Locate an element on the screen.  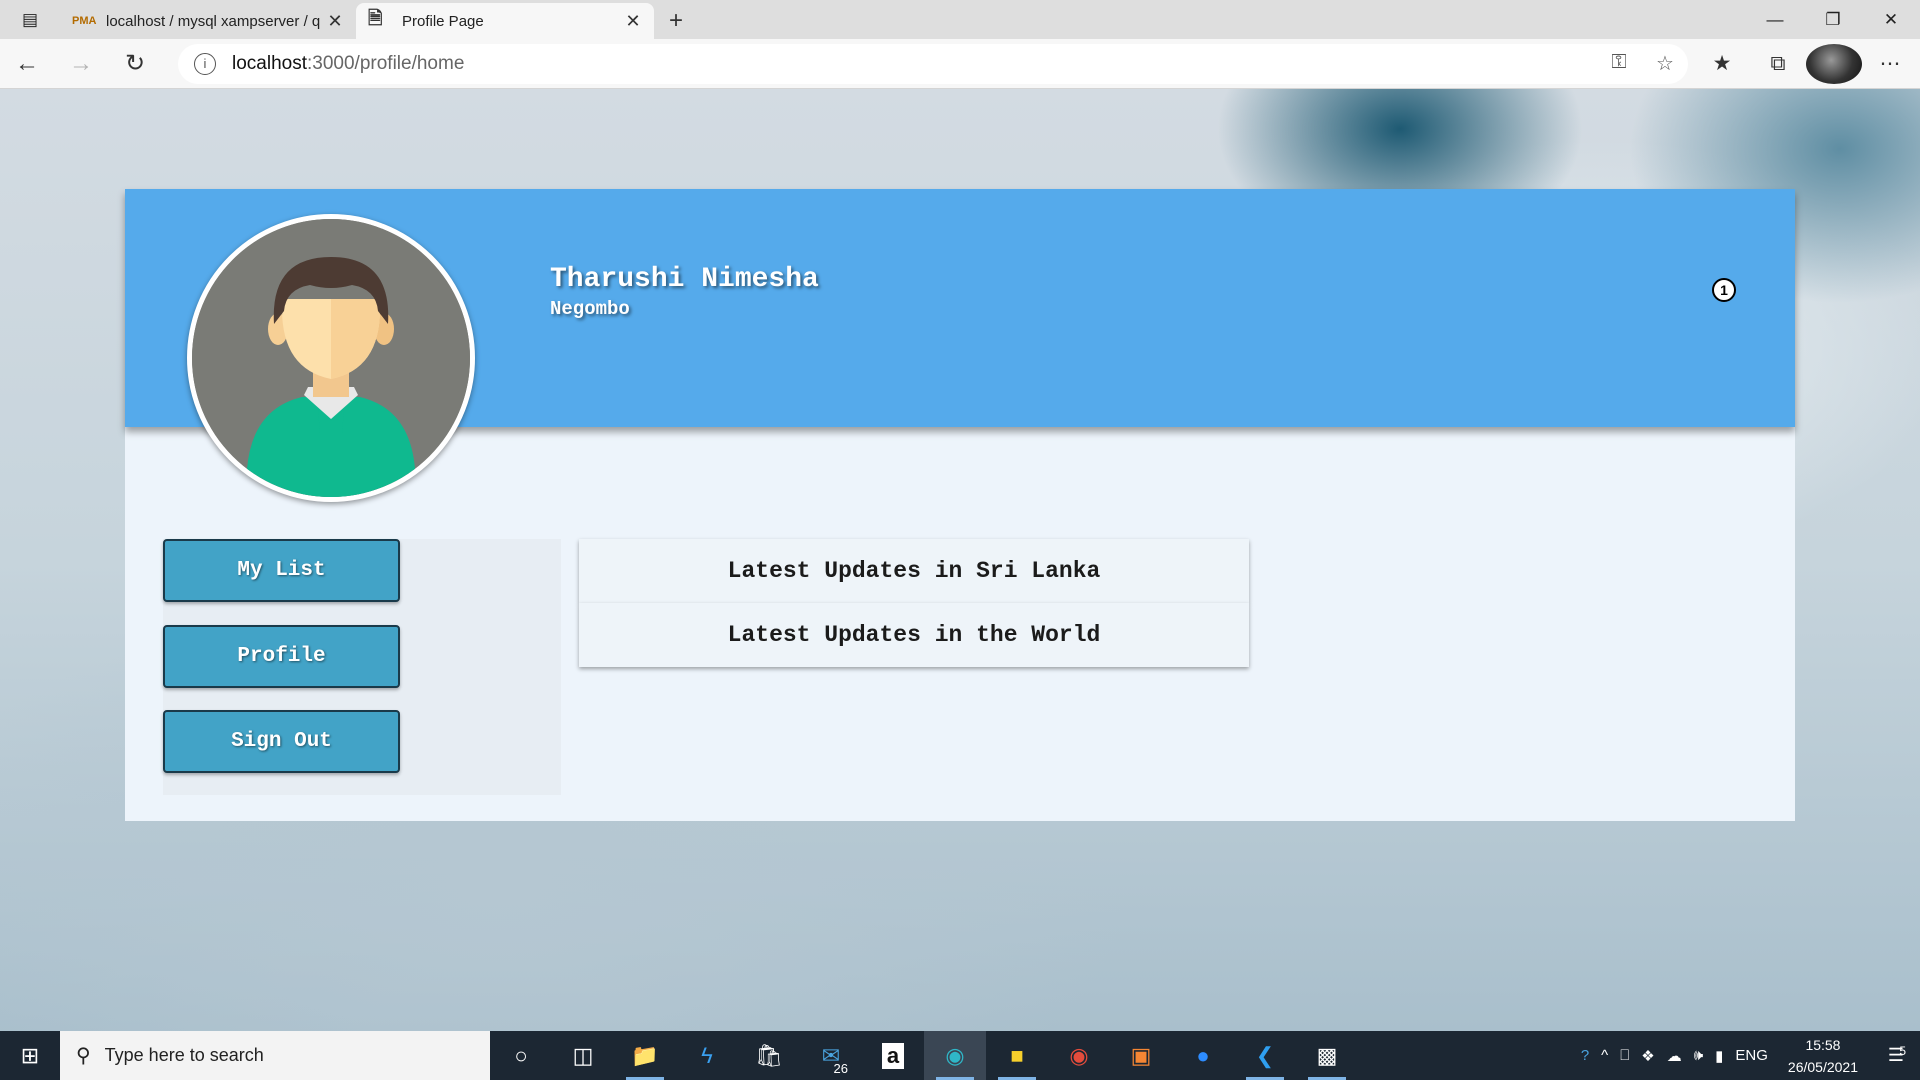
notification-badge: 1 is located at coordinates (1724, 290).